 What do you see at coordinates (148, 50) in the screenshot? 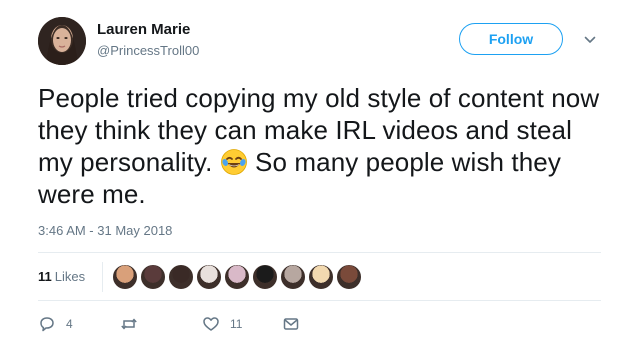
I see `author-handle: @PrincessTroll00` at bounding box center [148, 50].